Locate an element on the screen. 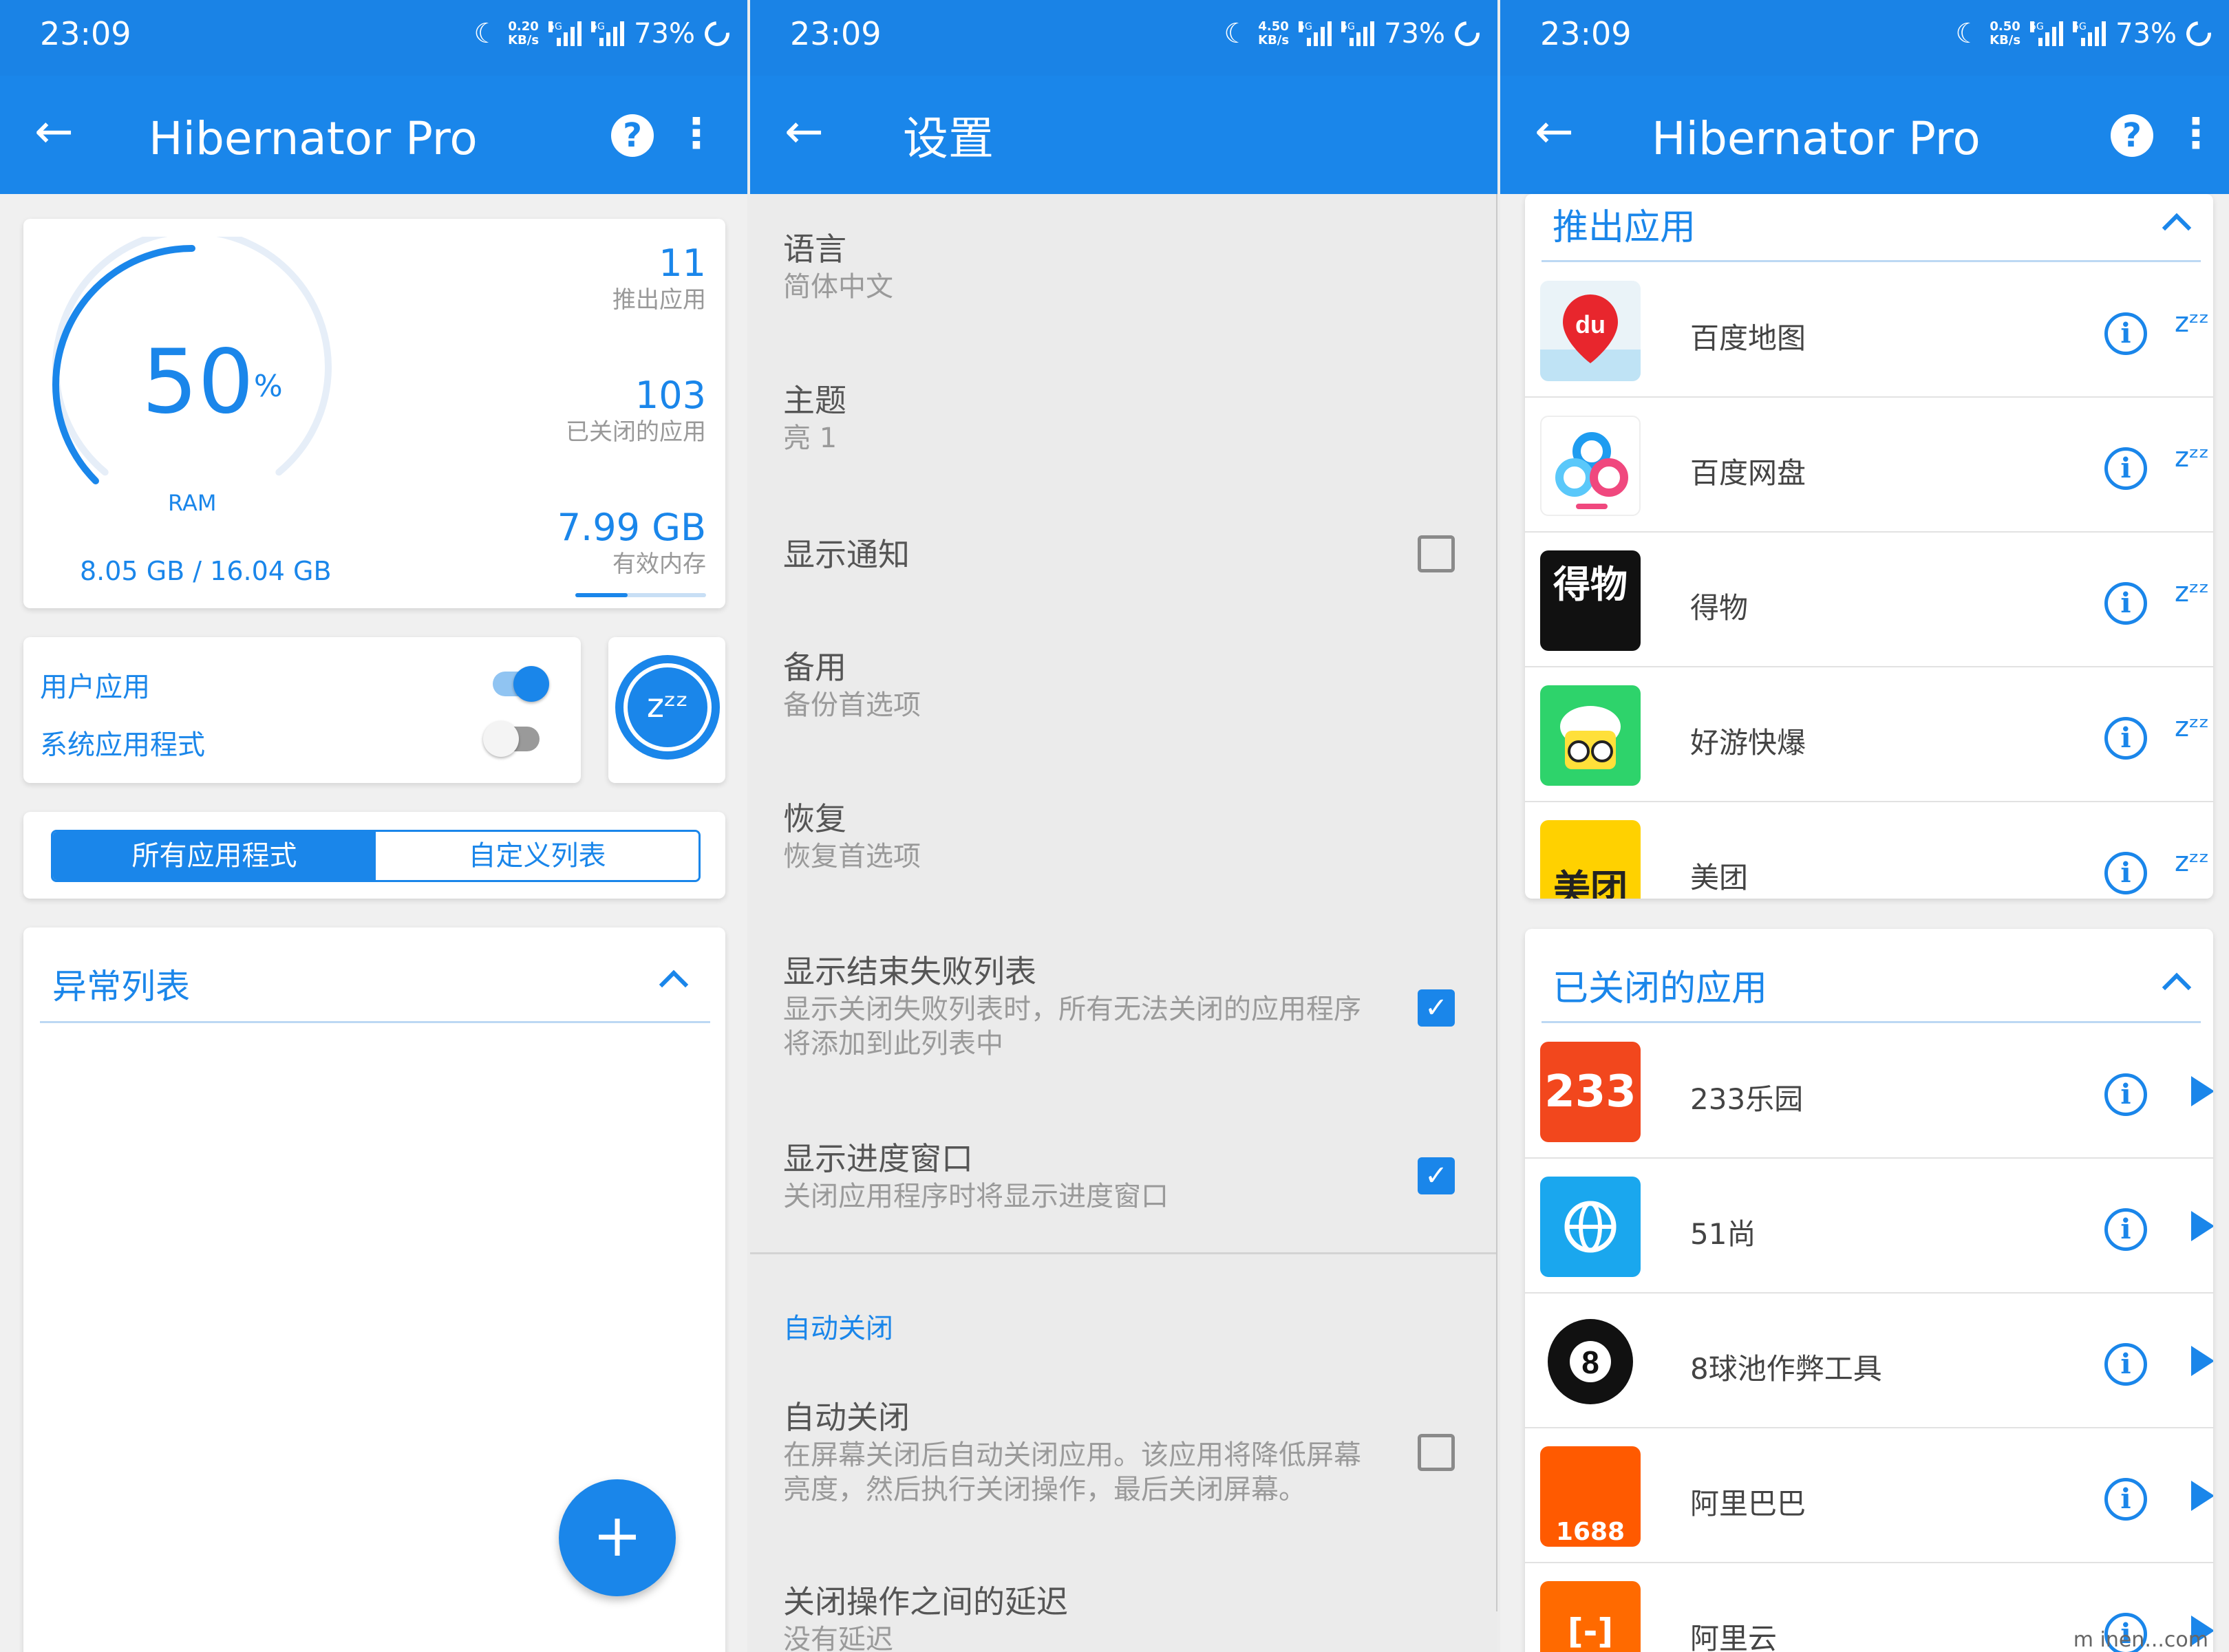 This screenshot has width=2229, height=1652. show-failed-list-checkbox: ✓ is located at coordinates (1436, 1008).